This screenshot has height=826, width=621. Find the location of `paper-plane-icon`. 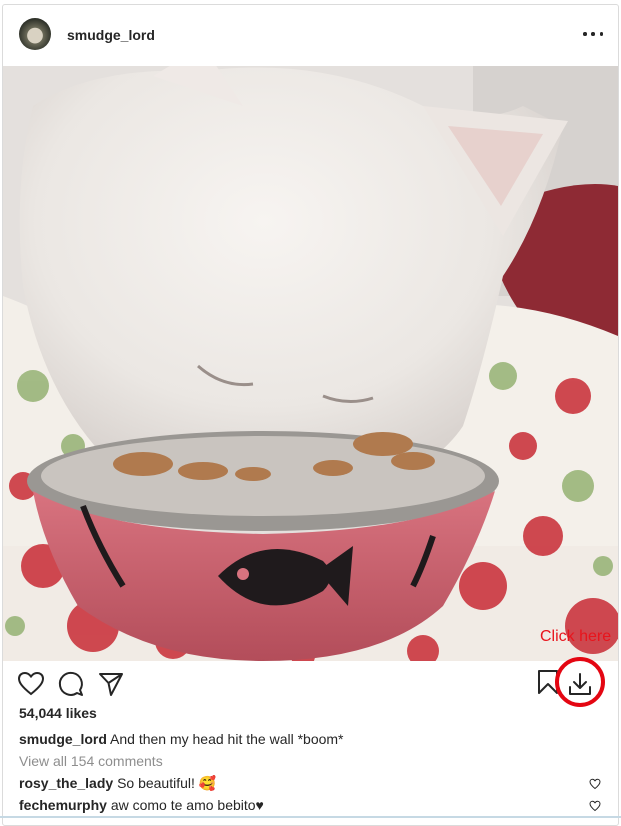

paper-plane-icon is located at coordinates (111, 684).